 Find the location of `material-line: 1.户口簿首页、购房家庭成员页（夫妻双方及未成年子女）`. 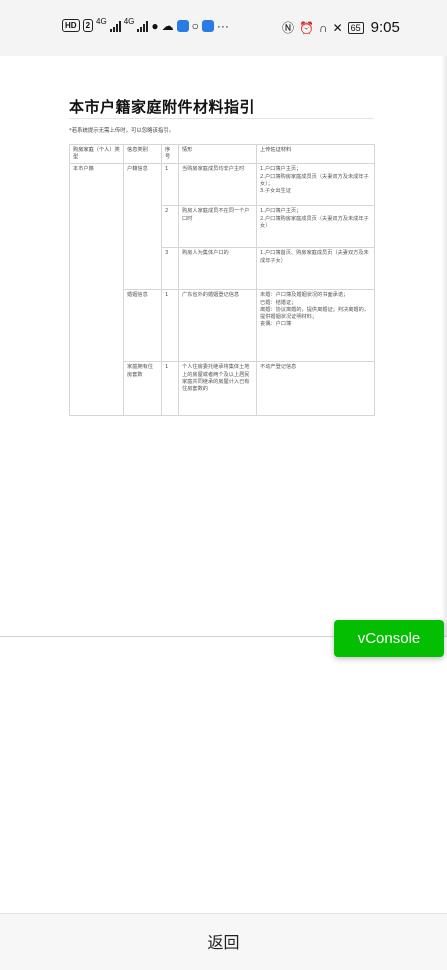

material-line: 1.户口簿首页、购房家庭成员页（夫妻双方及未成年子女） is located at coordinates (314, 257).